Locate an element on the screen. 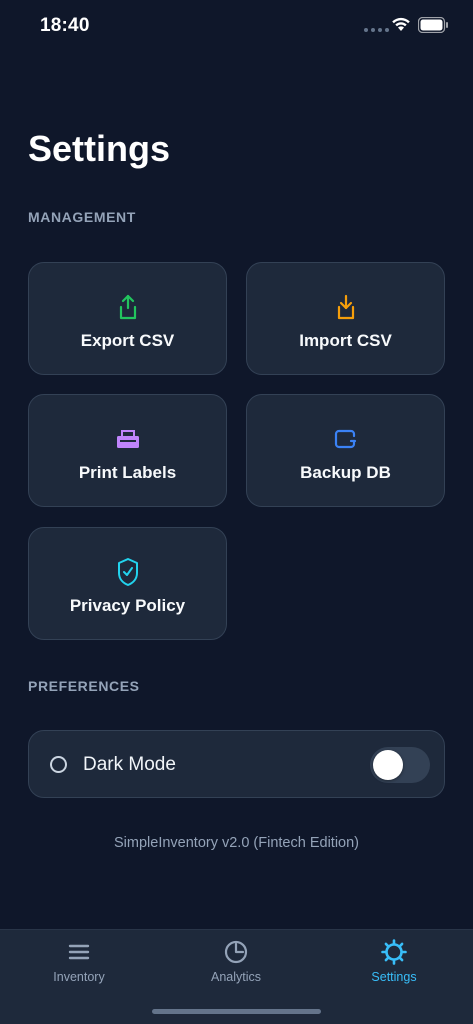 The width and height of the screenshot is (473, 1024). tab-analytics: Analytics is located at coordinates (236, 965).